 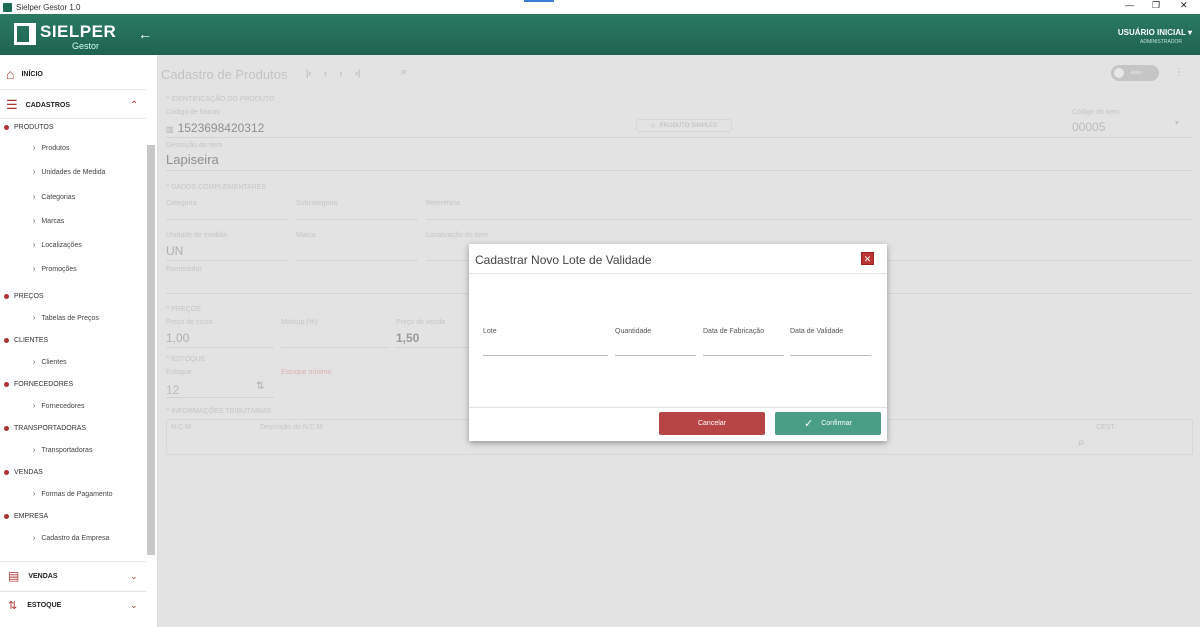 I want to click on sidebar-group-transportadoras: TRANSPORTADORAS, so click(x=73, y=428).